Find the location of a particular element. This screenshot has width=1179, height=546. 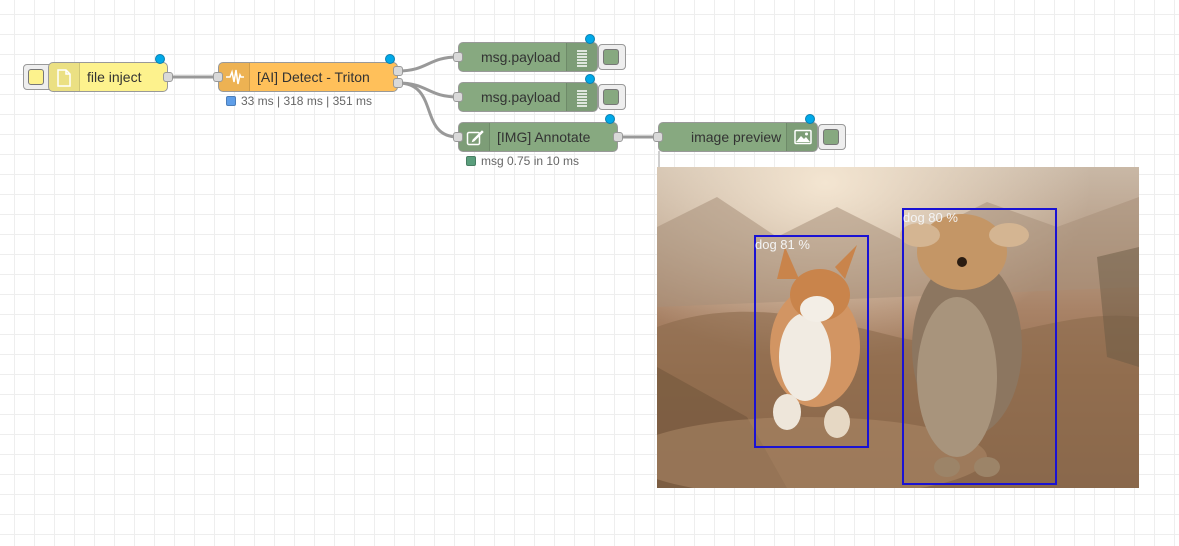

detection-label-2: dog 80 % is located at coordinates (930, 217).